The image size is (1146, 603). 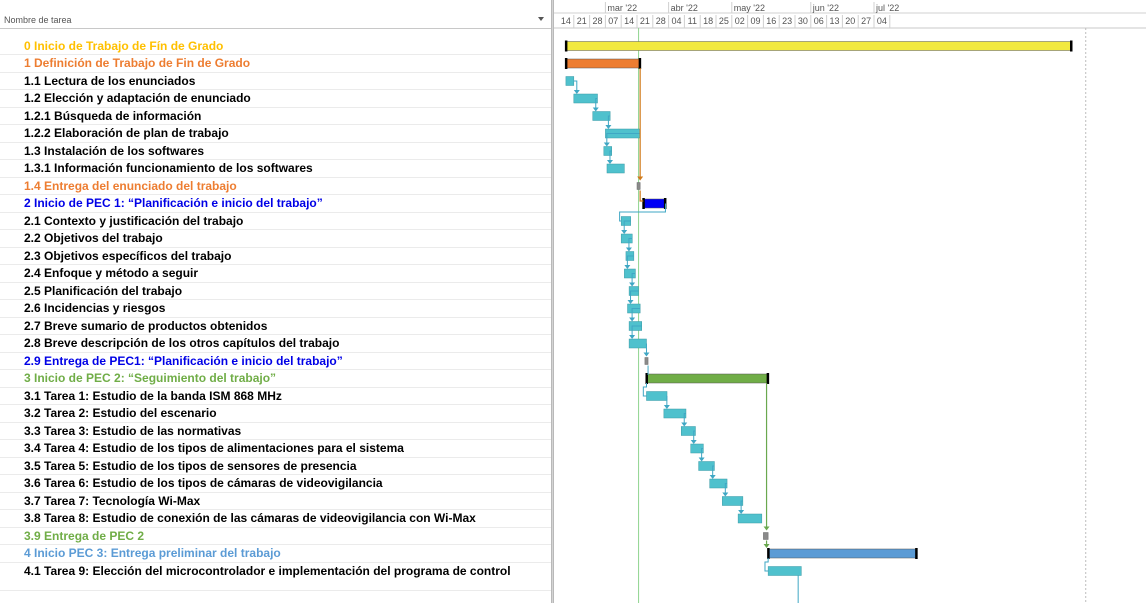 I want to click on task-row: 3.2 Tarea 2: Estudio del escenario, so click(x=275, y=414).